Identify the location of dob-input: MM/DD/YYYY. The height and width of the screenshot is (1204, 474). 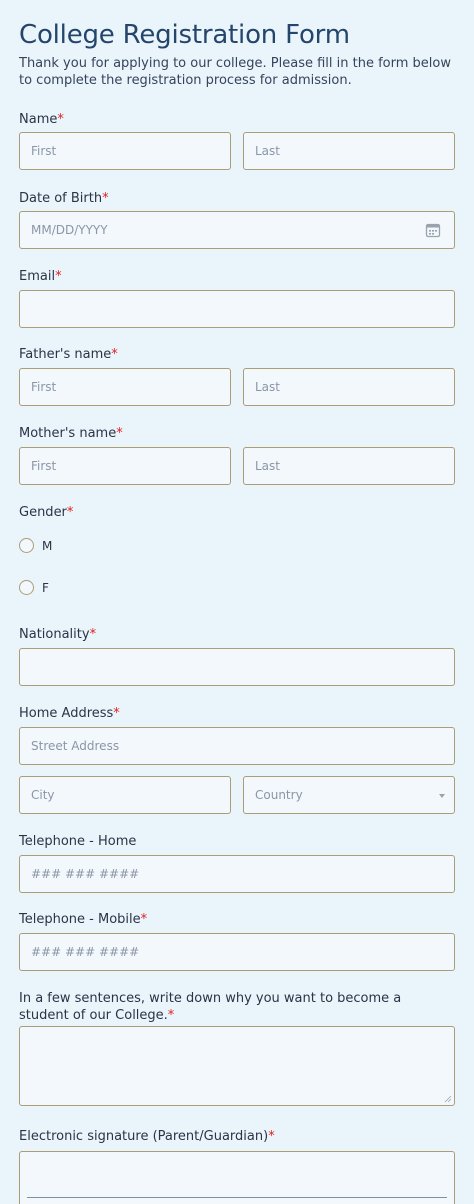
(237, 230).